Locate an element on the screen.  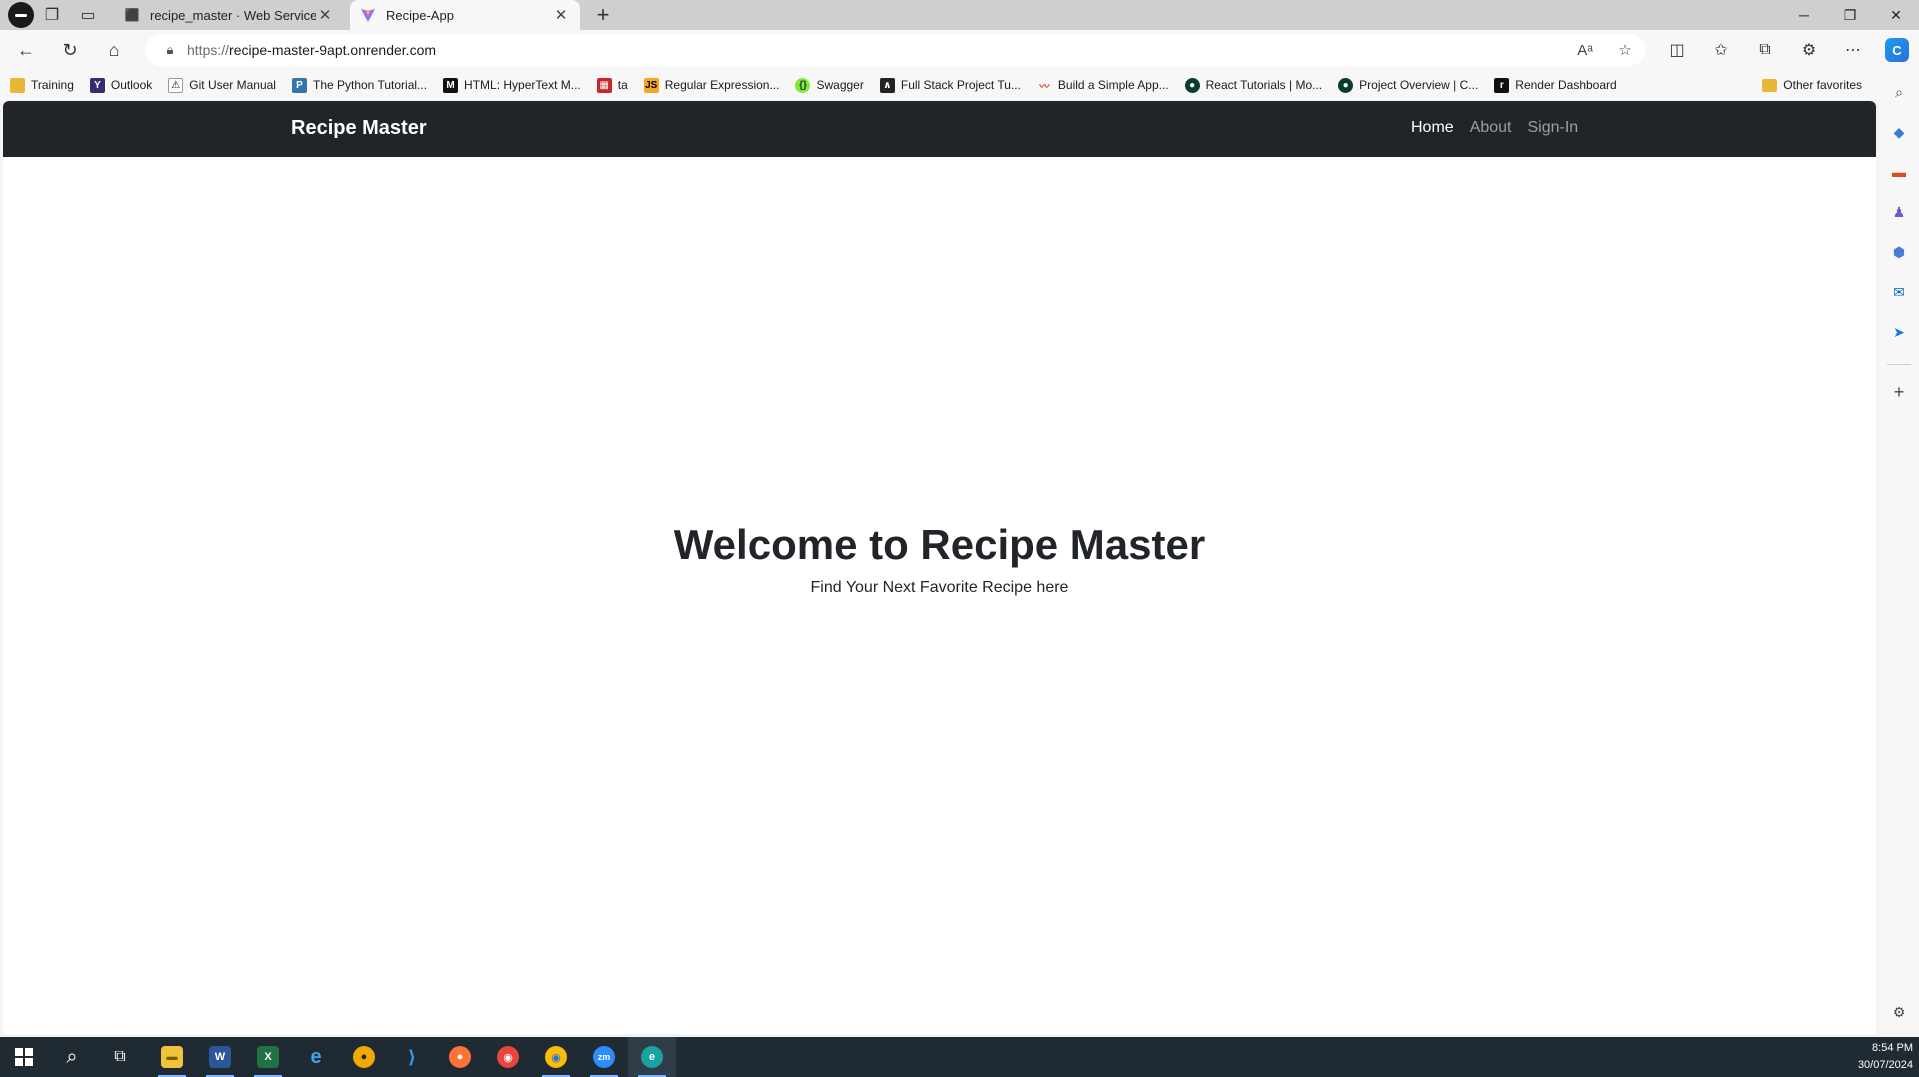
fullstack-icon: ∧ is located at coordinates (887, 85).